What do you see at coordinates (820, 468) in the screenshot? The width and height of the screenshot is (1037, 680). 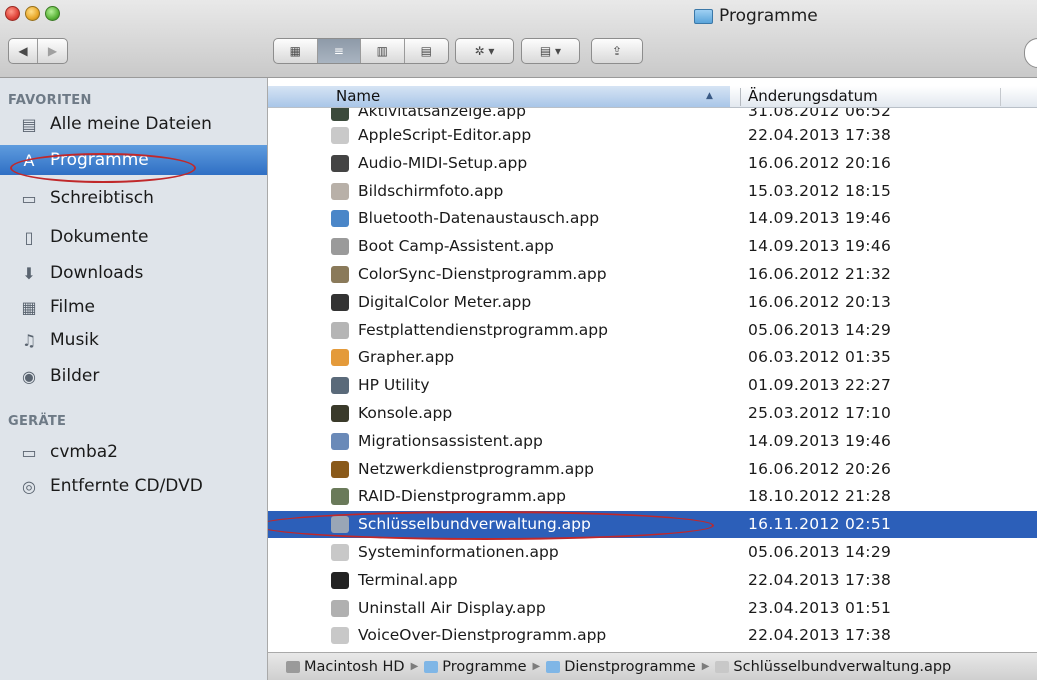 I see `modified-date: 16.06.2012 20:26` at bounding box center [820, 468].